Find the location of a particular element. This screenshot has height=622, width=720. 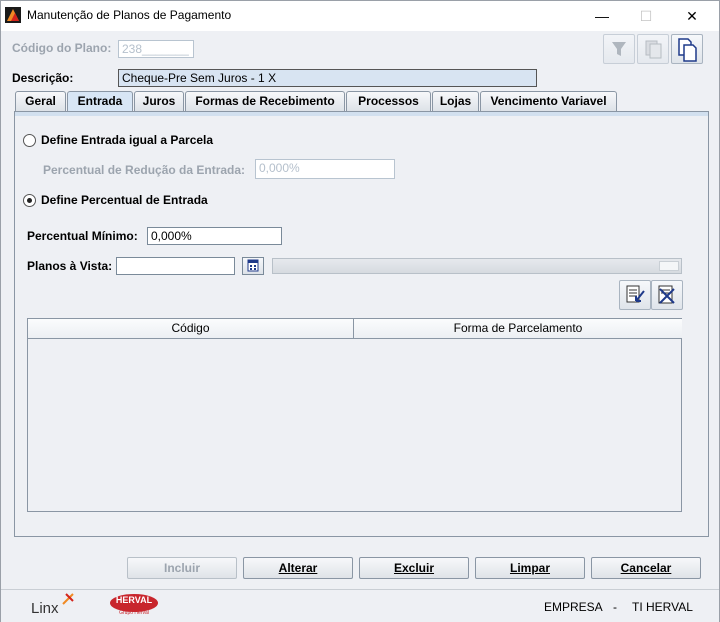

reducao-field: 0,000% is located at coordinates (325, 169).